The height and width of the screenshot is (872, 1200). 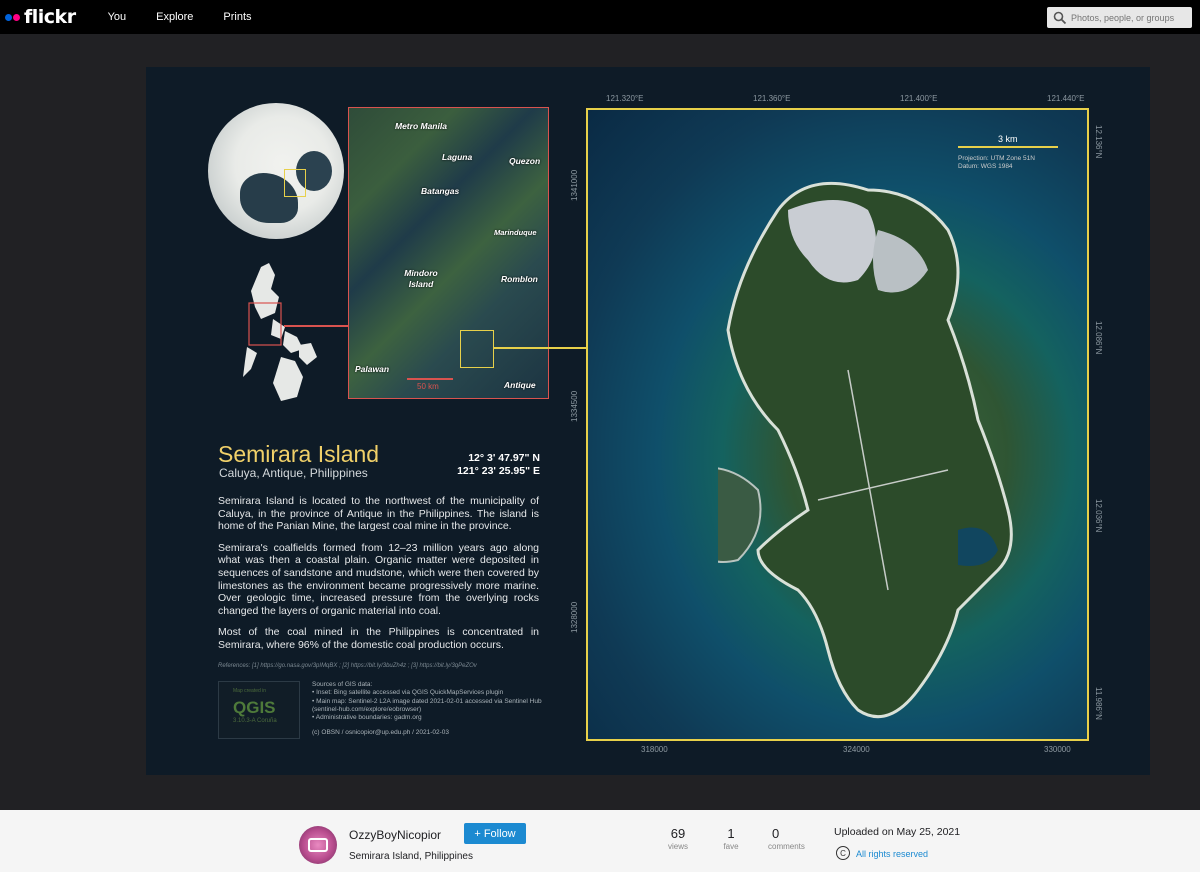 I want to click on inset-label: Palawan, so click(x=372, y=369).